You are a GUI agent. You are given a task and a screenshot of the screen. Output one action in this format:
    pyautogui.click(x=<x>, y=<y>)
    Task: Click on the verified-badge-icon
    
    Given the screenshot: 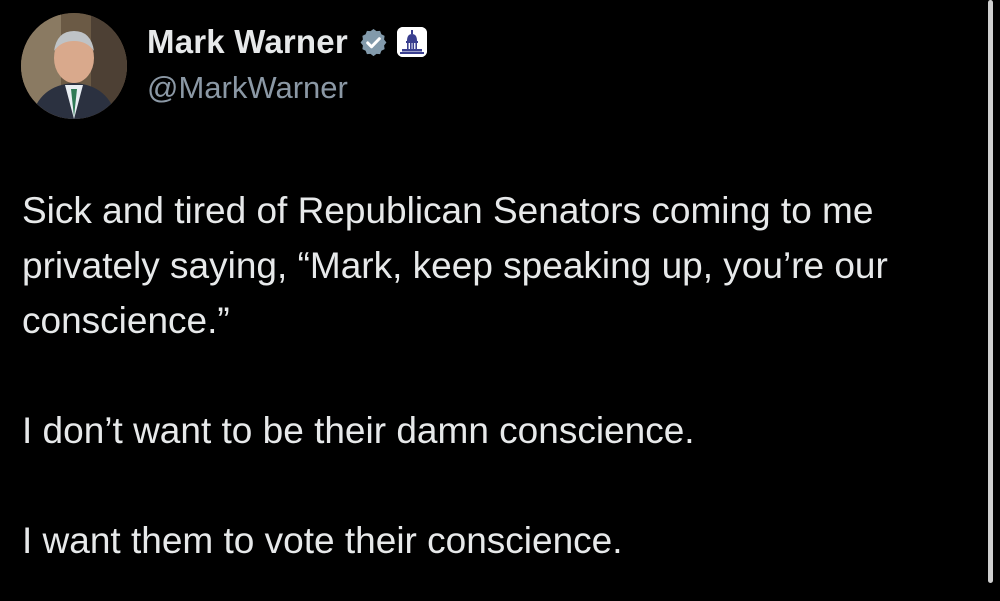 What is the action you would take?
    pyautogui.click(x=373, y=42)
    